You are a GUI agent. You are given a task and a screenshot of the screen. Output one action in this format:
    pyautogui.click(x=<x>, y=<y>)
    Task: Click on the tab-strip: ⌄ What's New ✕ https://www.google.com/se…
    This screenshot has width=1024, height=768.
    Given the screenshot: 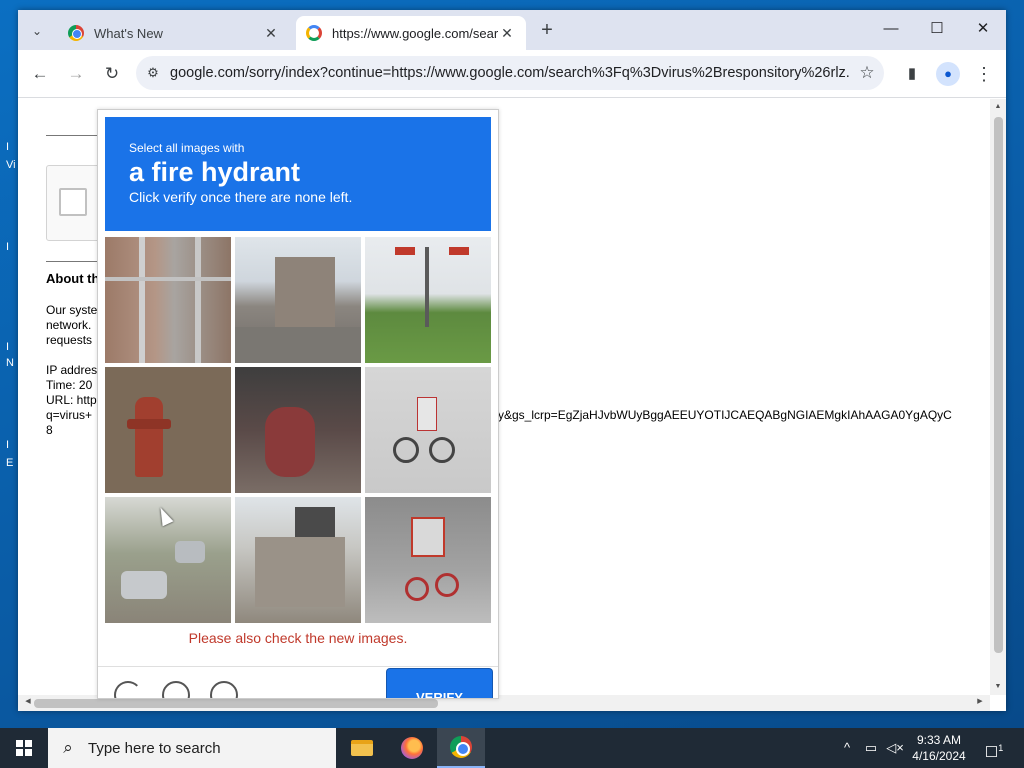 What is the action you would take?
    pyautogui.click(x=512, y=30)
    